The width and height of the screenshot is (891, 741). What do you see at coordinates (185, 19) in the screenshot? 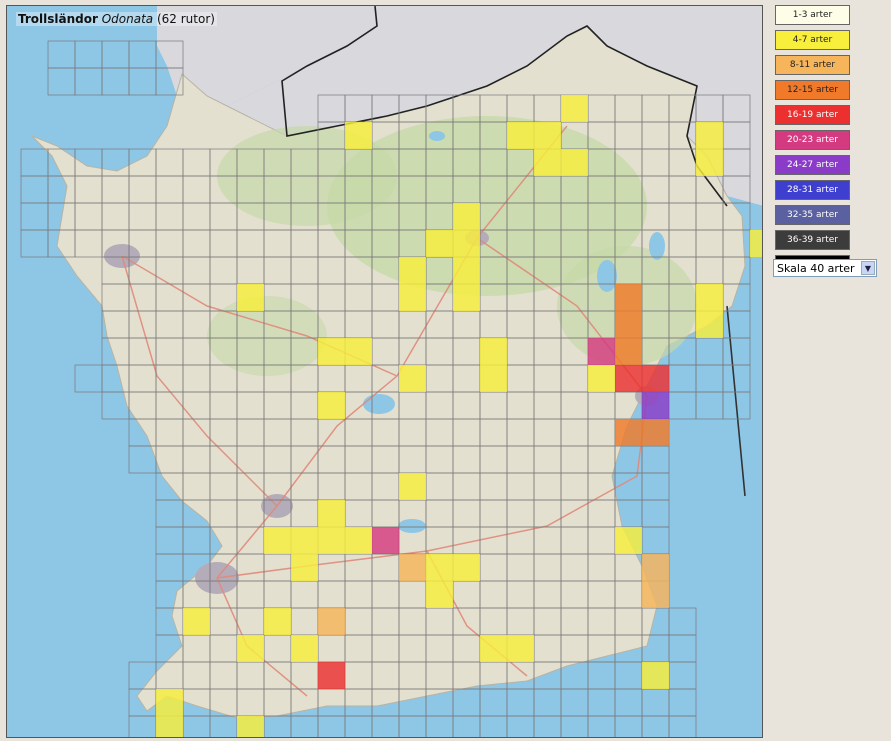
I see `title-count: (62 rutor)` at bounding box center [185, 19].